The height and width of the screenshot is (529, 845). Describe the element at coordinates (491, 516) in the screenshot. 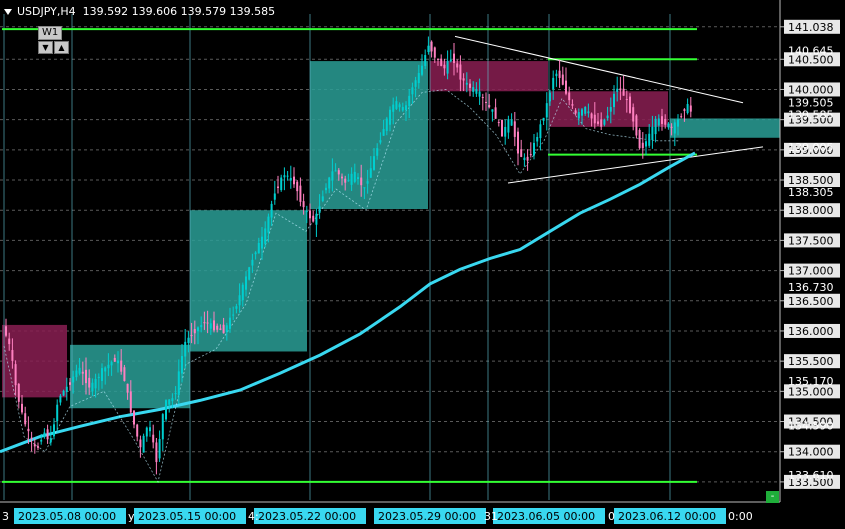

I see `x-partial-label: 31` at that location.